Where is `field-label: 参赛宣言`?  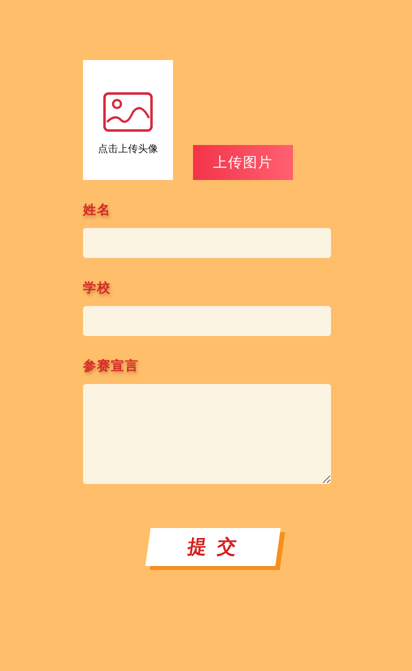
field-label: 参赛宣言 is located at coordinates (111, 366).